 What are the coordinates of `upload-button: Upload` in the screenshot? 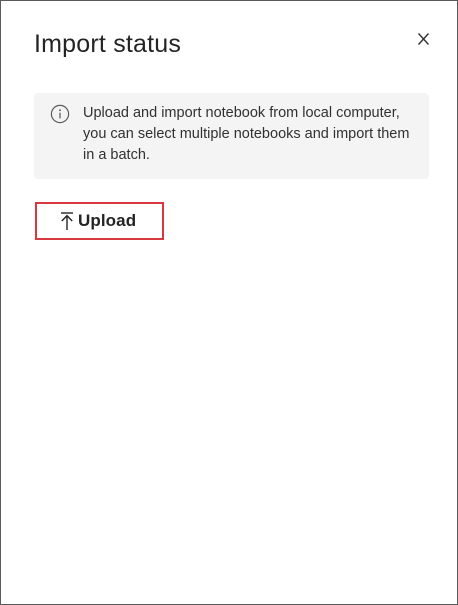 It's located at (99, 221).